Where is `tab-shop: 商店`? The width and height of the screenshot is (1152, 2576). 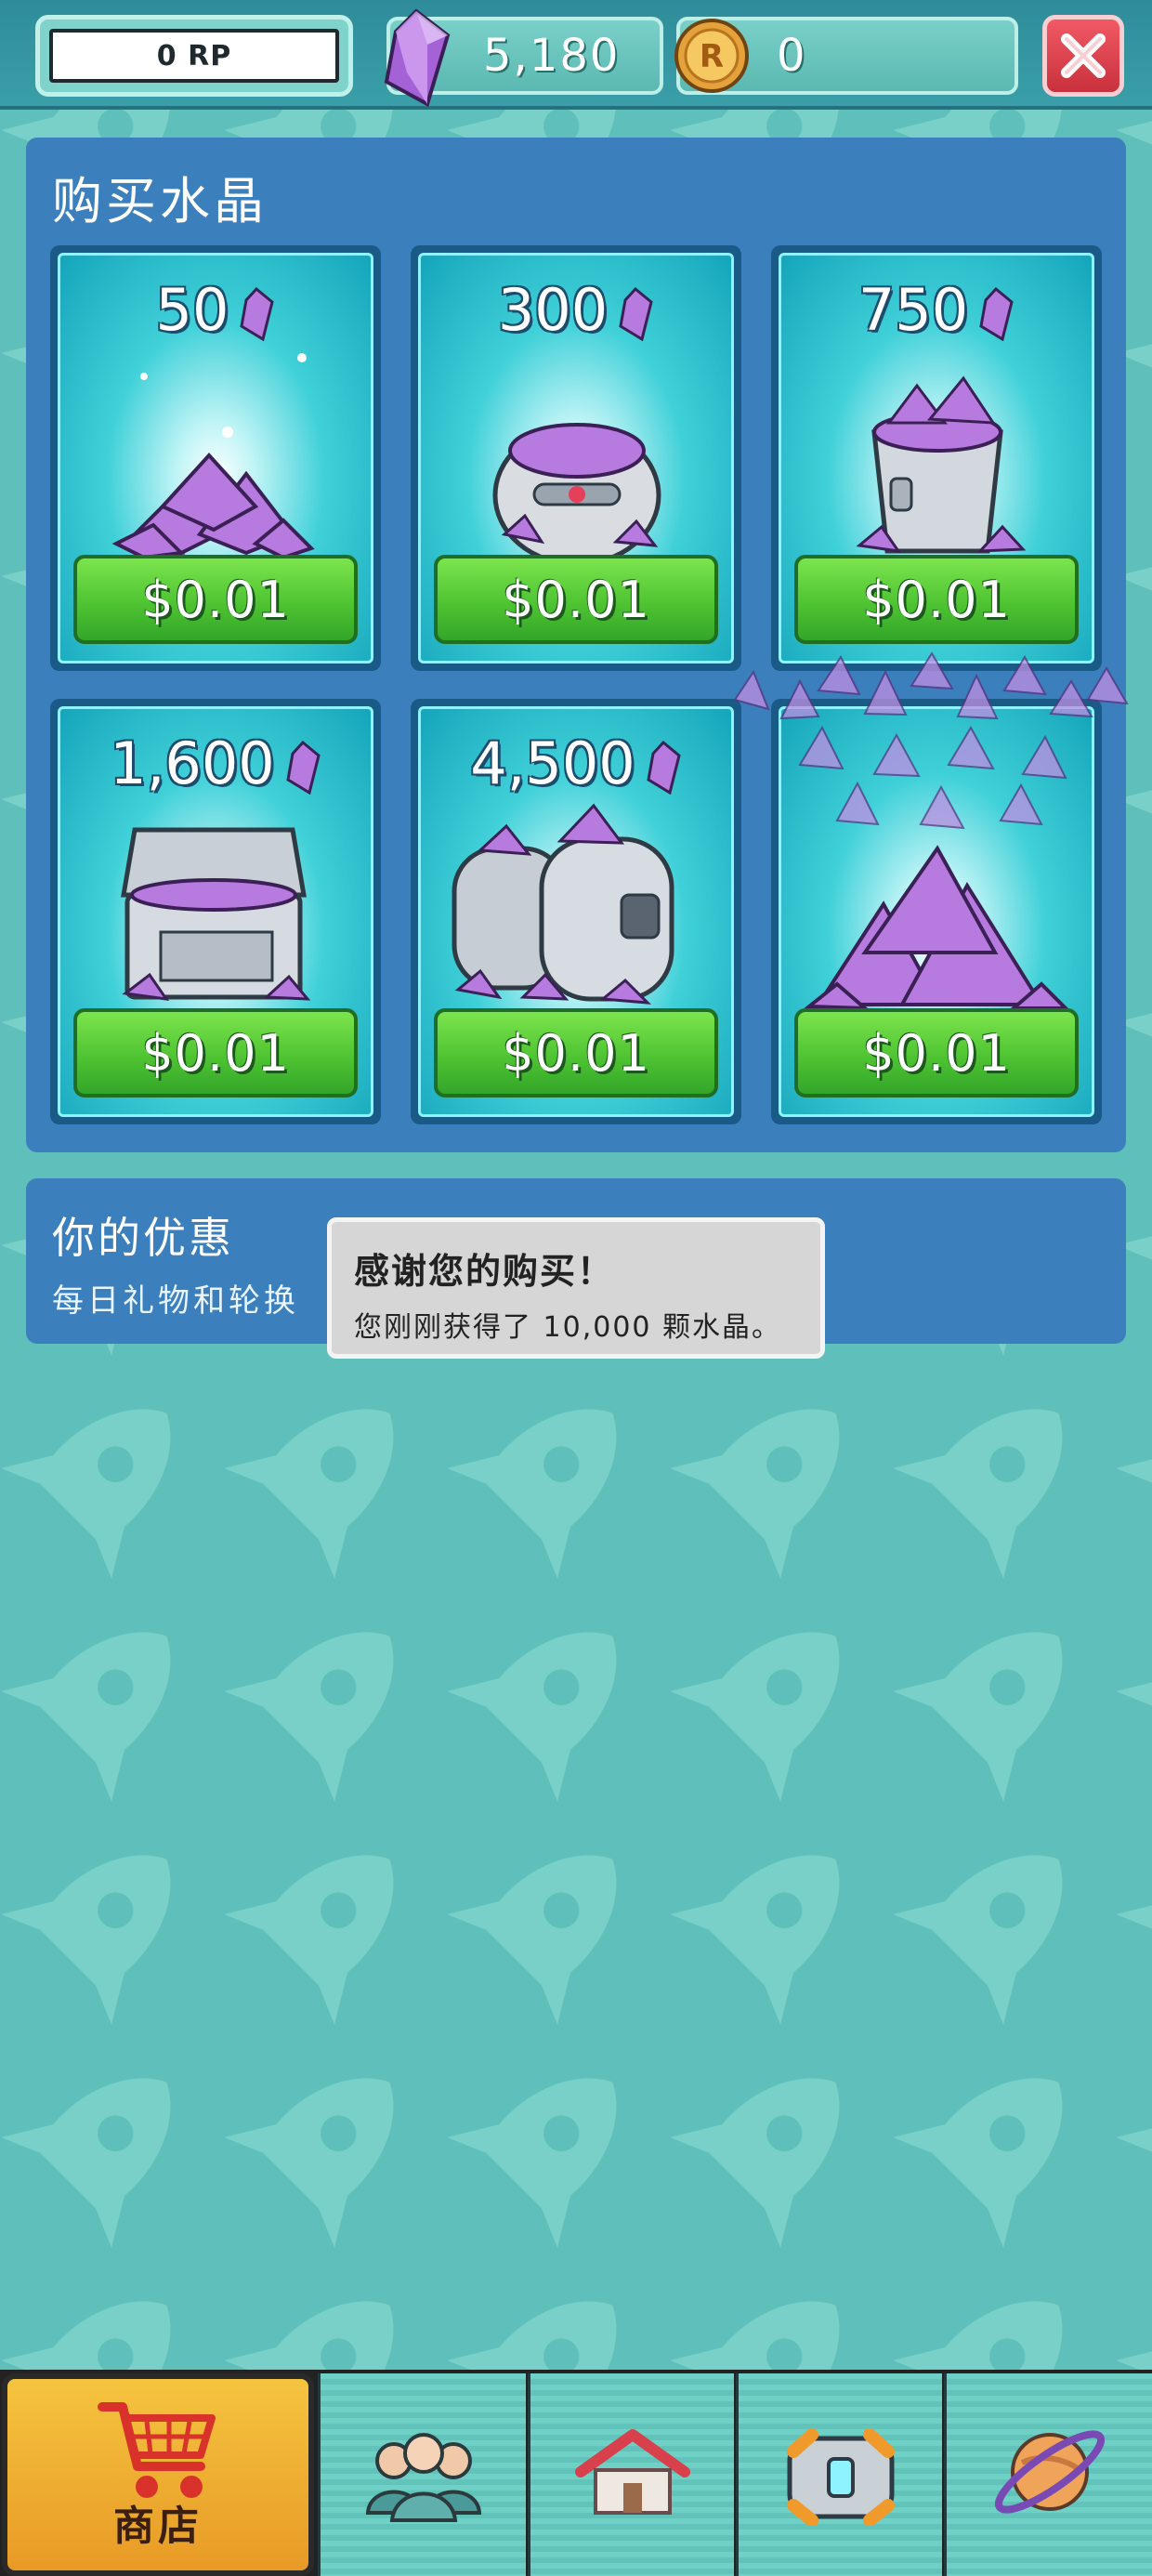 tab-shop: 商店 is located at coordinates (158, 2474).